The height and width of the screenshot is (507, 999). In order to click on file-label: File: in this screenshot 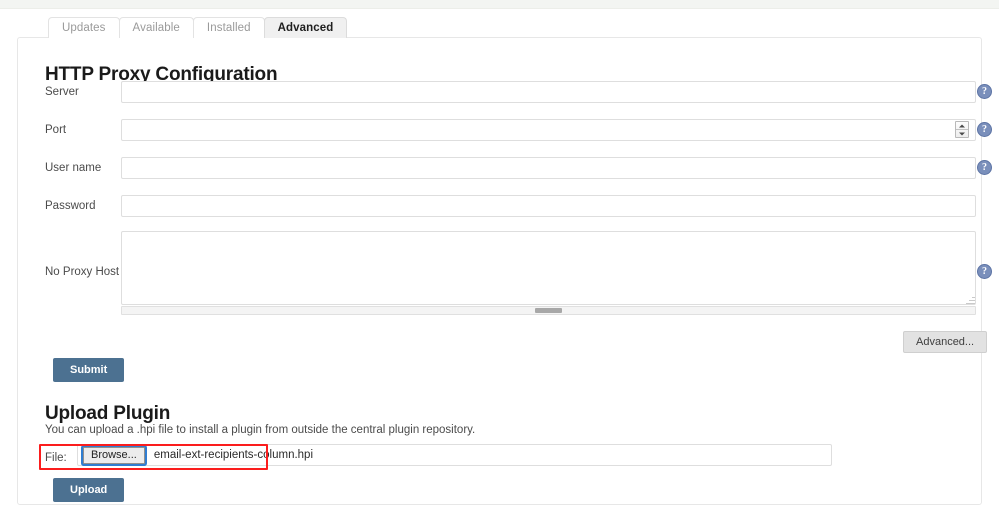, I will do `click(56, 457)`.